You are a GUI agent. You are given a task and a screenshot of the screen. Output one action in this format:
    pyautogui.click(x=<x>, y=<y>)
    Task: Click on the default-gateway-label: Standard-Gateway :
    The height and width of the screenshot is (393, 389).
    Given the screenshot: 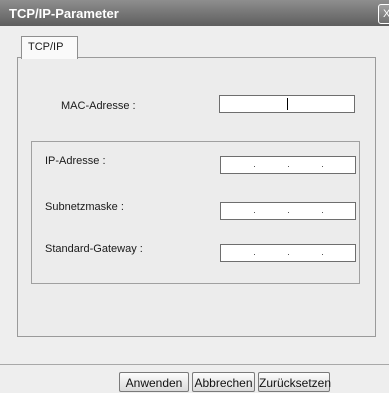 What is the action you would take?
    pyautogui.click(x=94, y=249)
    